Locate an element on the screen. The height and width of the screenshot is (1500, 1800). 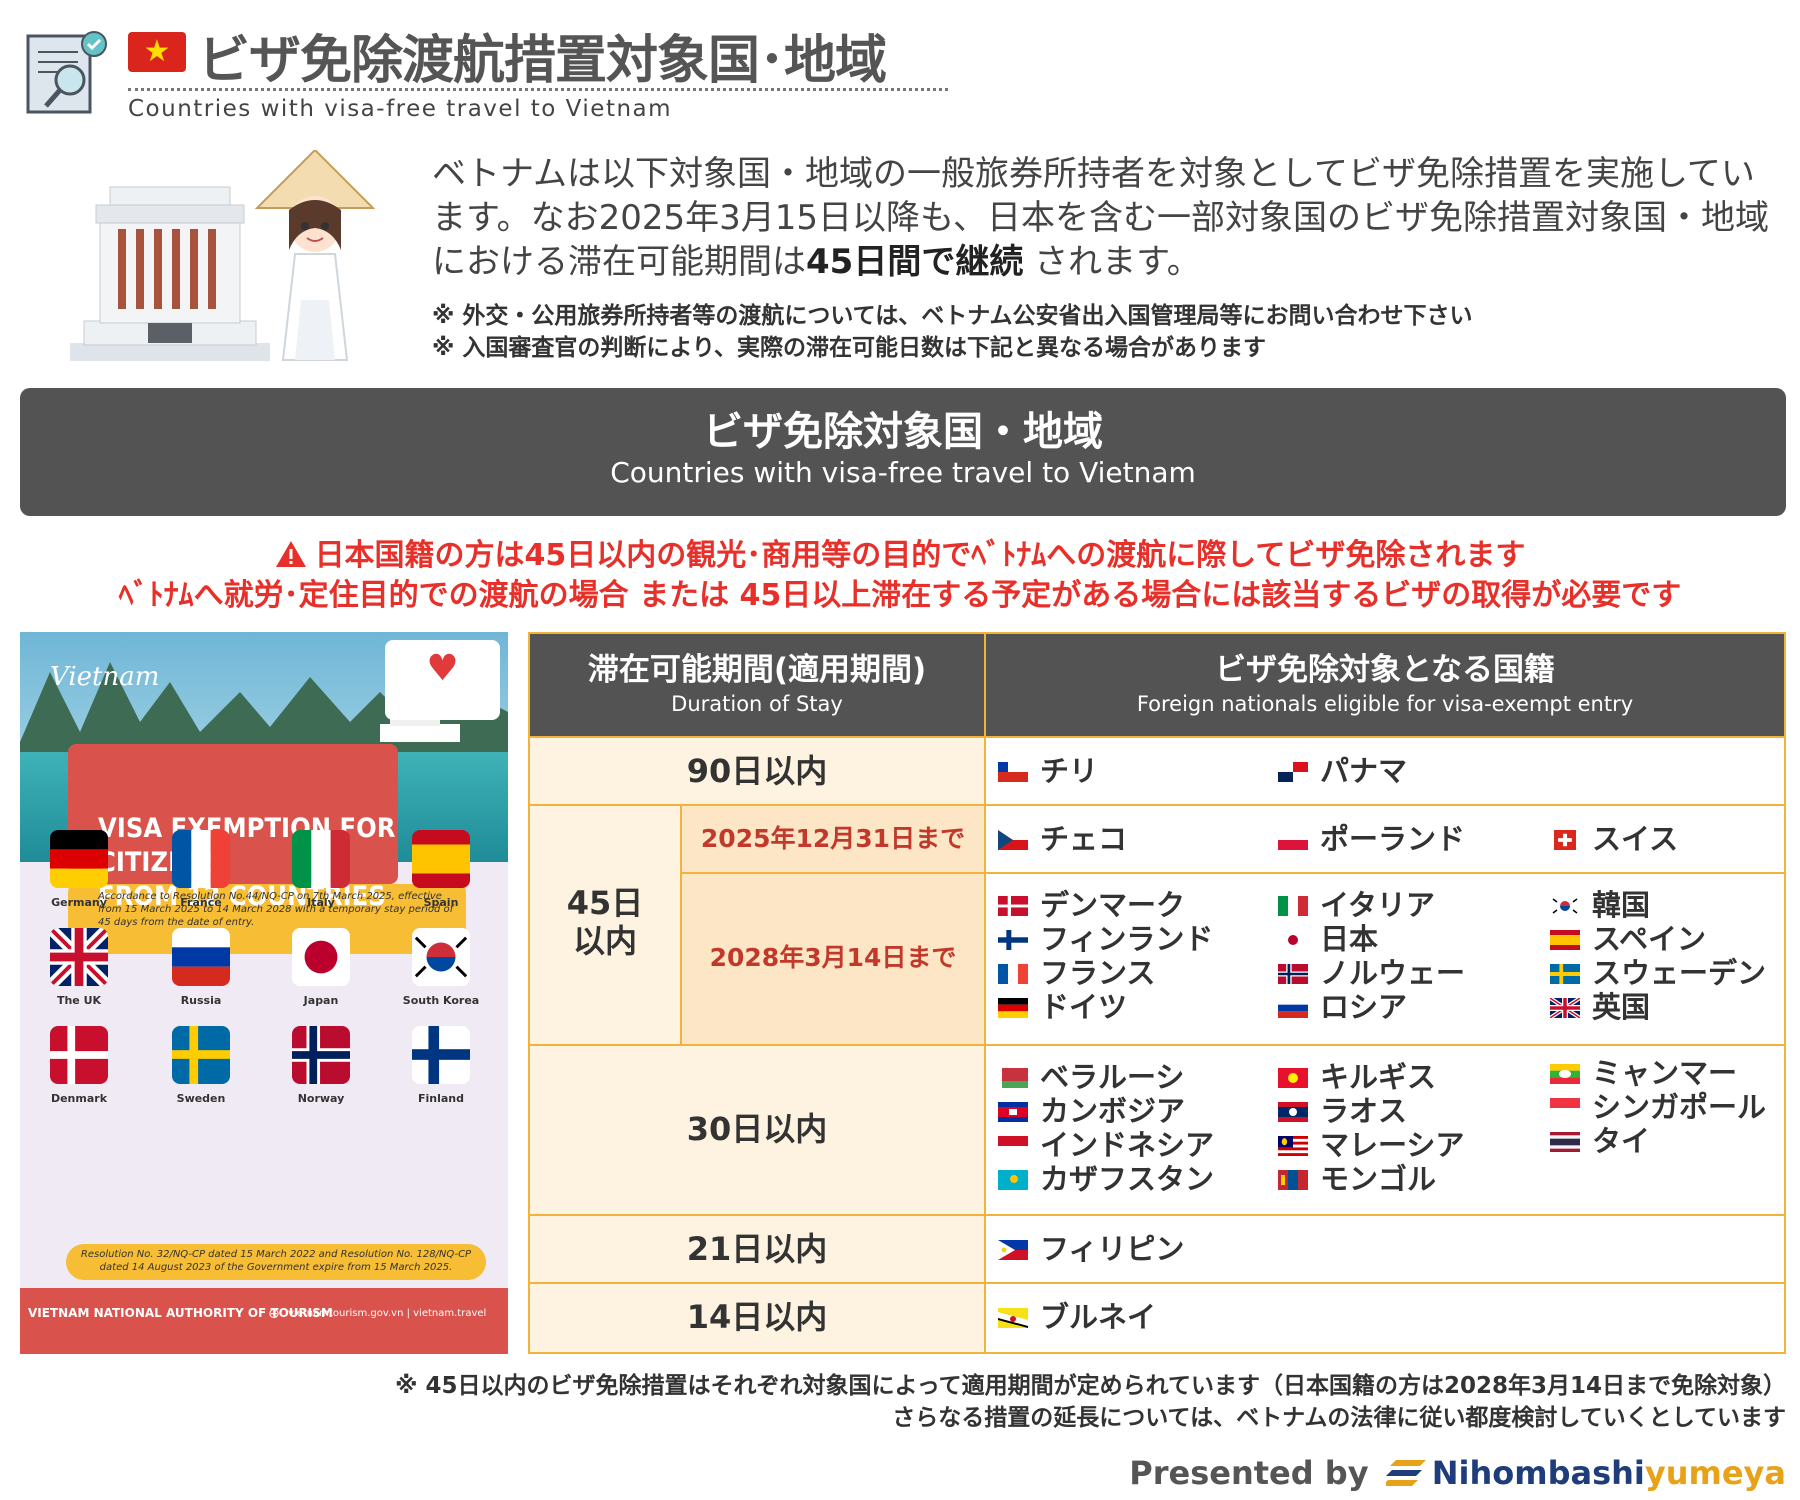
cambodia-flag-icon is located at coordinates (1013, 1112).